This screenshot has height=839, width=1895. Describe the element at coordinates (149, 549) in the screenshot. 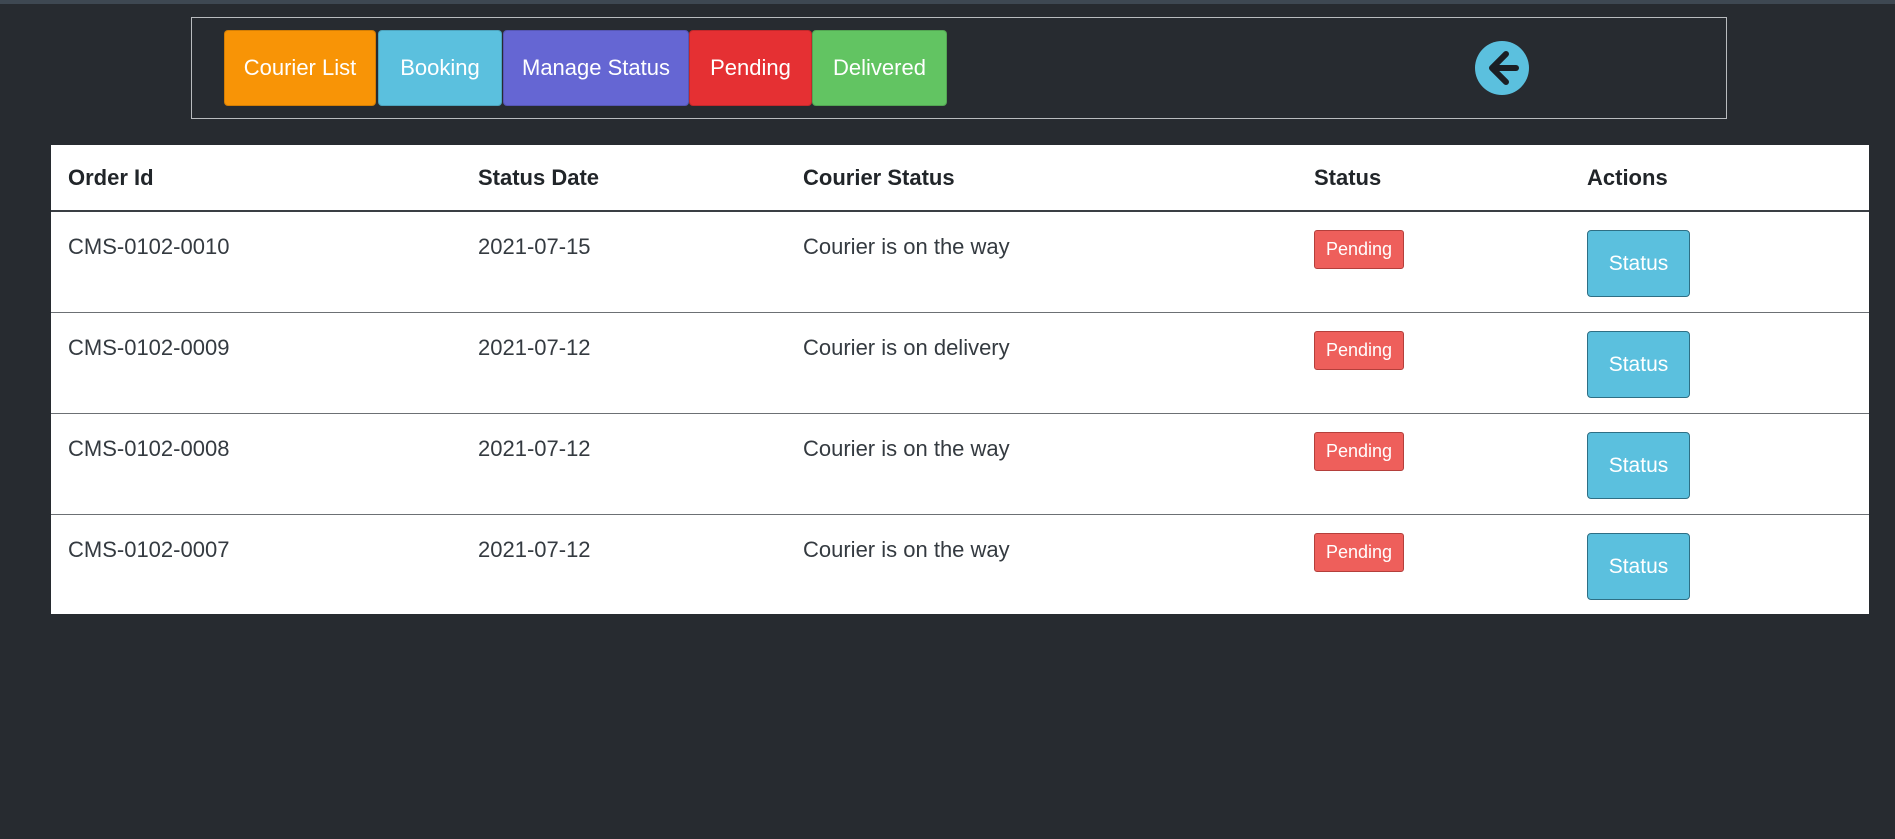

I see `order-id-cell: CMS-0102-0007` at that location.